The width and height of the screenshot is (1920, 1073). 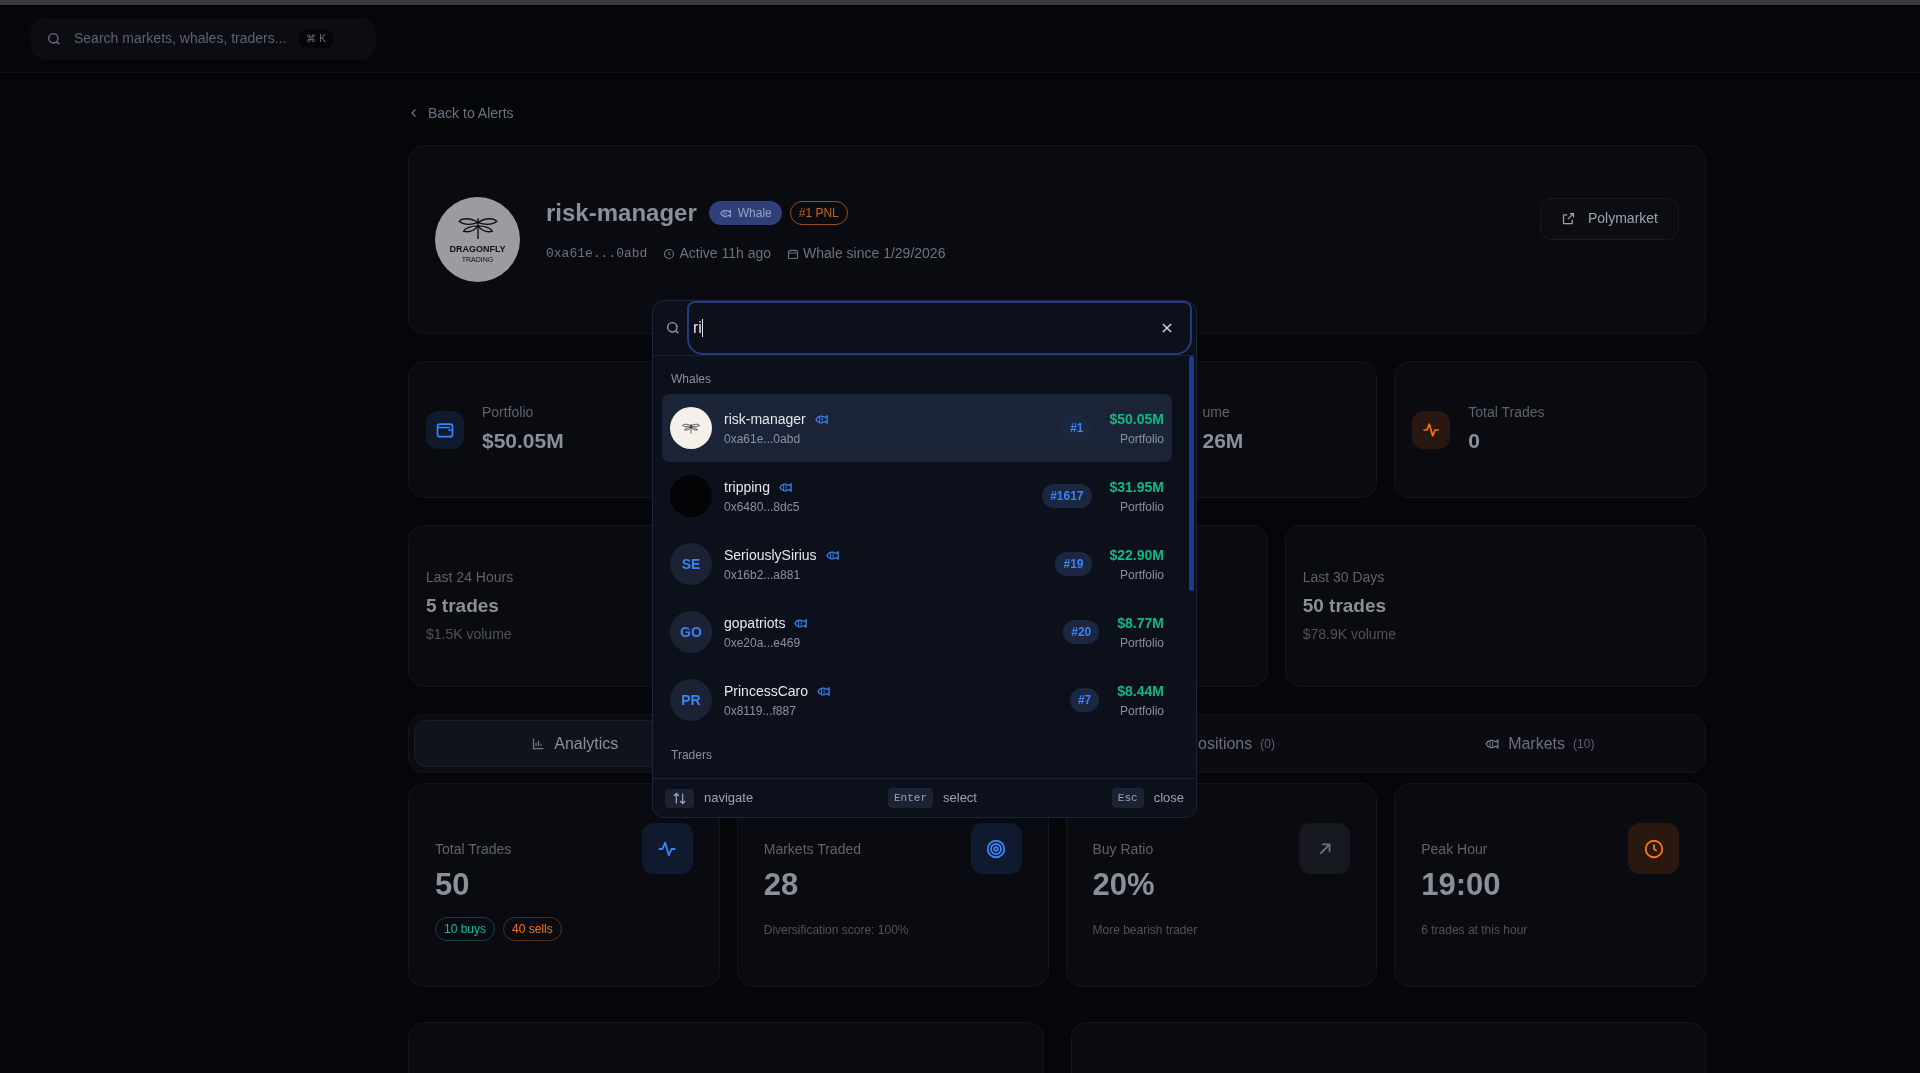 I want to click on whale-since-date: Whale since 1/29/2026, so click(x=874, y=253).